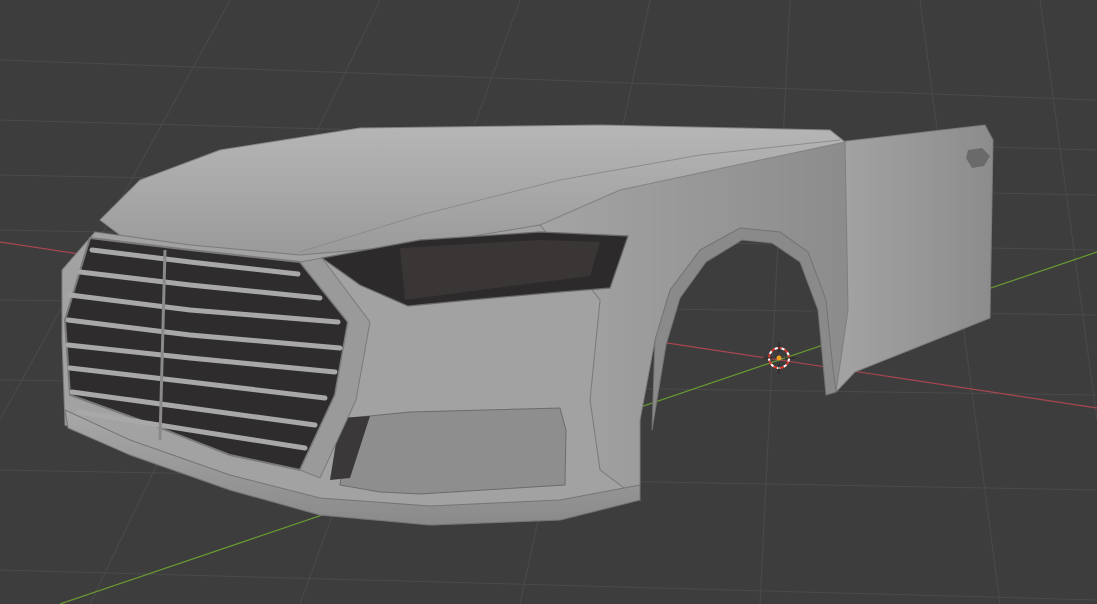  Describe the element at coordinates (912, 259) in the screenshot. I see `door-panel` at that location.